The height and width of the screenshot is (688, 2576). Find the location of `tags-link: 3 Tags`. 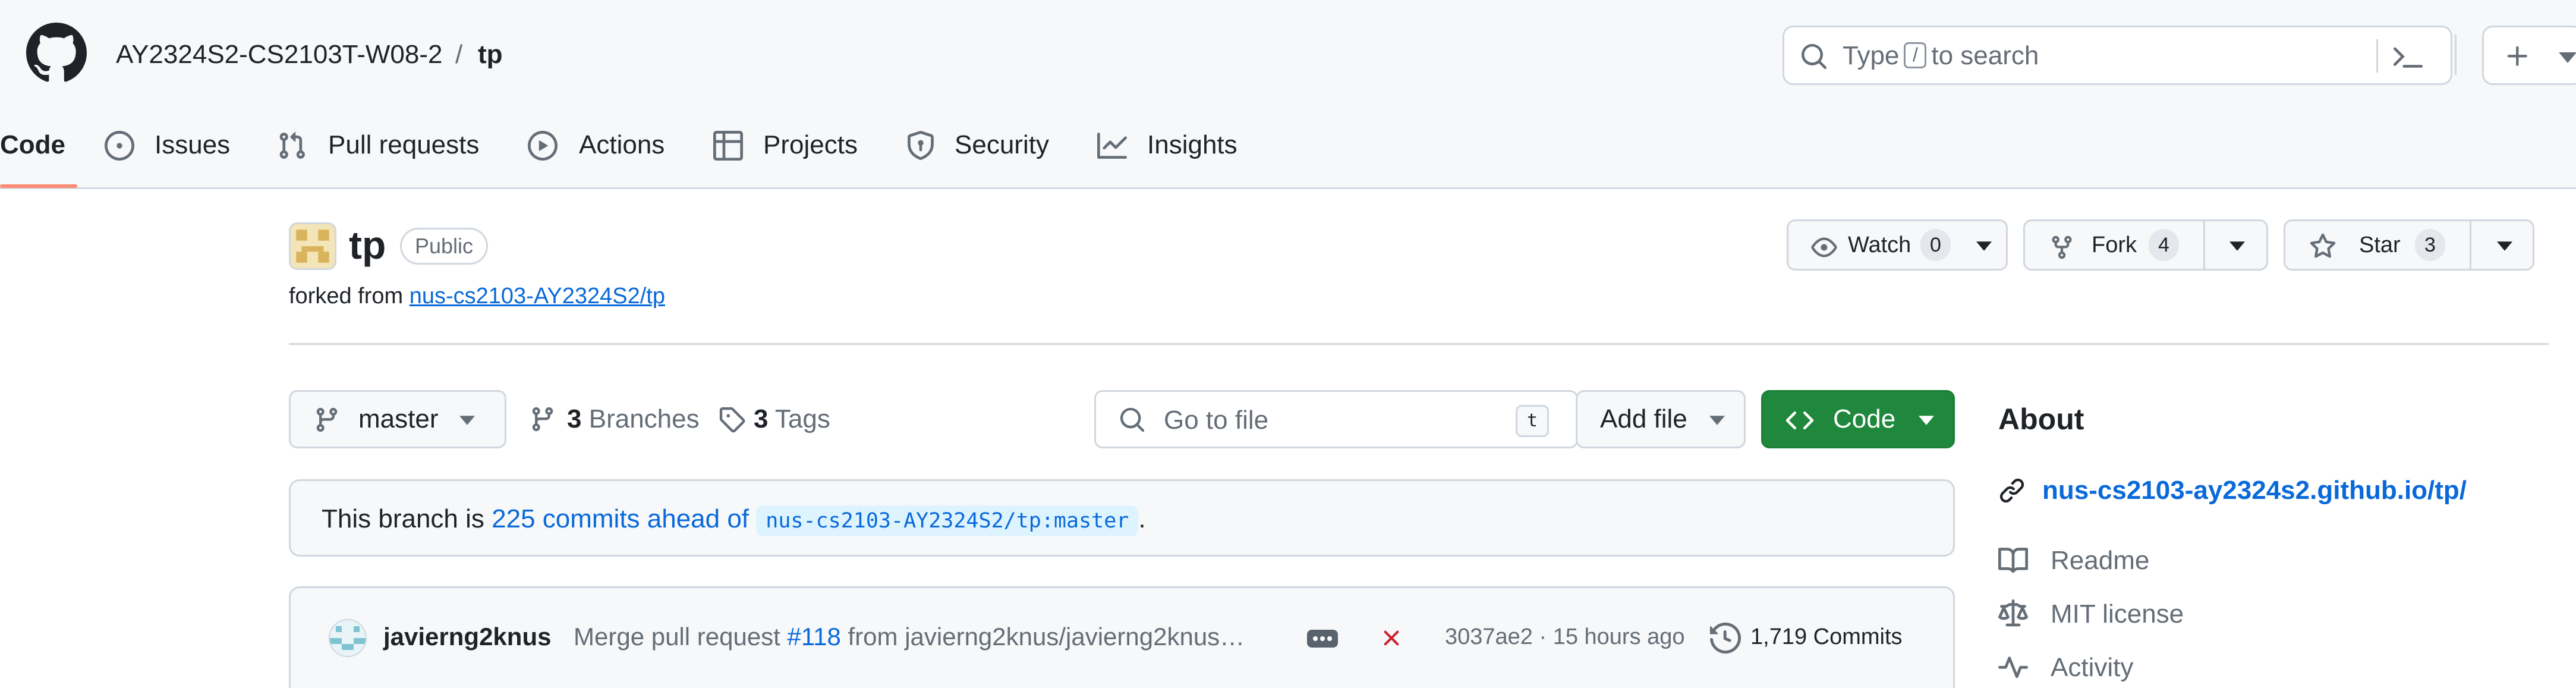

tags-link: 3 Tags is located at coordinates (774, 419).